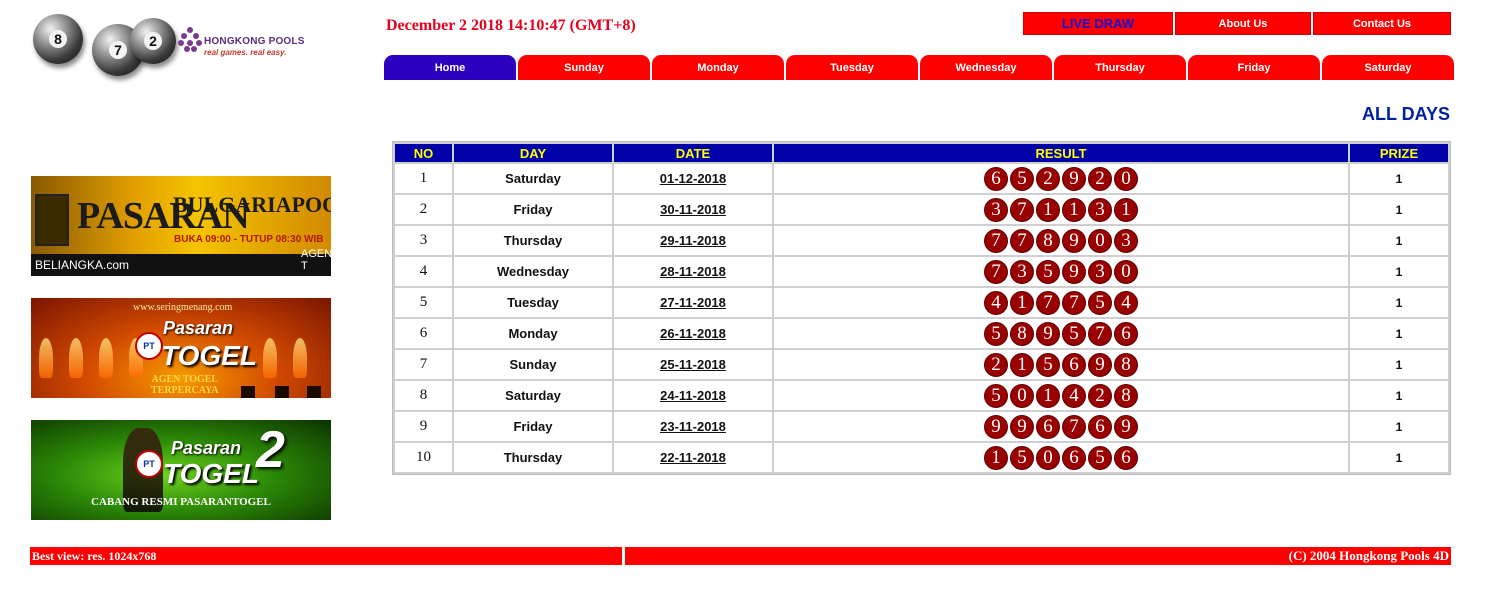 Image resolution: width=1493 pixels, height=601 pixels. Describe the element at coordinates (533, 271) in the screenshot. I see `row-day: Wednesday` at that location.